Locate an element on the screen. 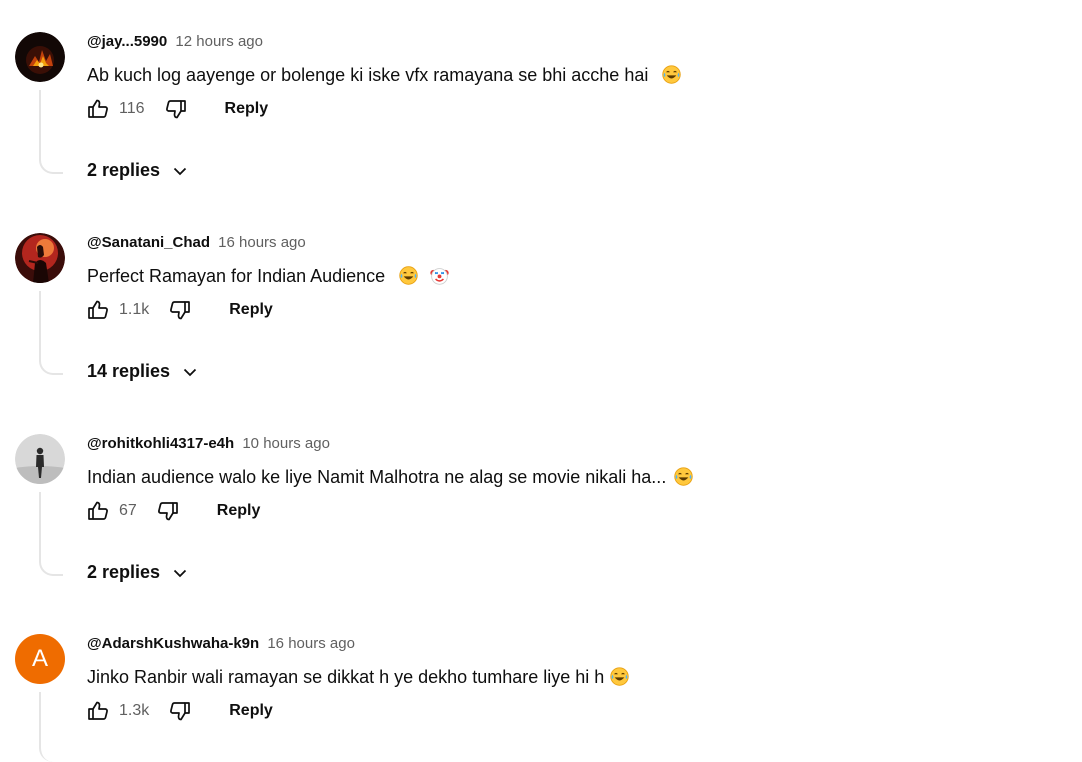  comment-actions: 1.3k Reply is located at coordinates (179, 711).